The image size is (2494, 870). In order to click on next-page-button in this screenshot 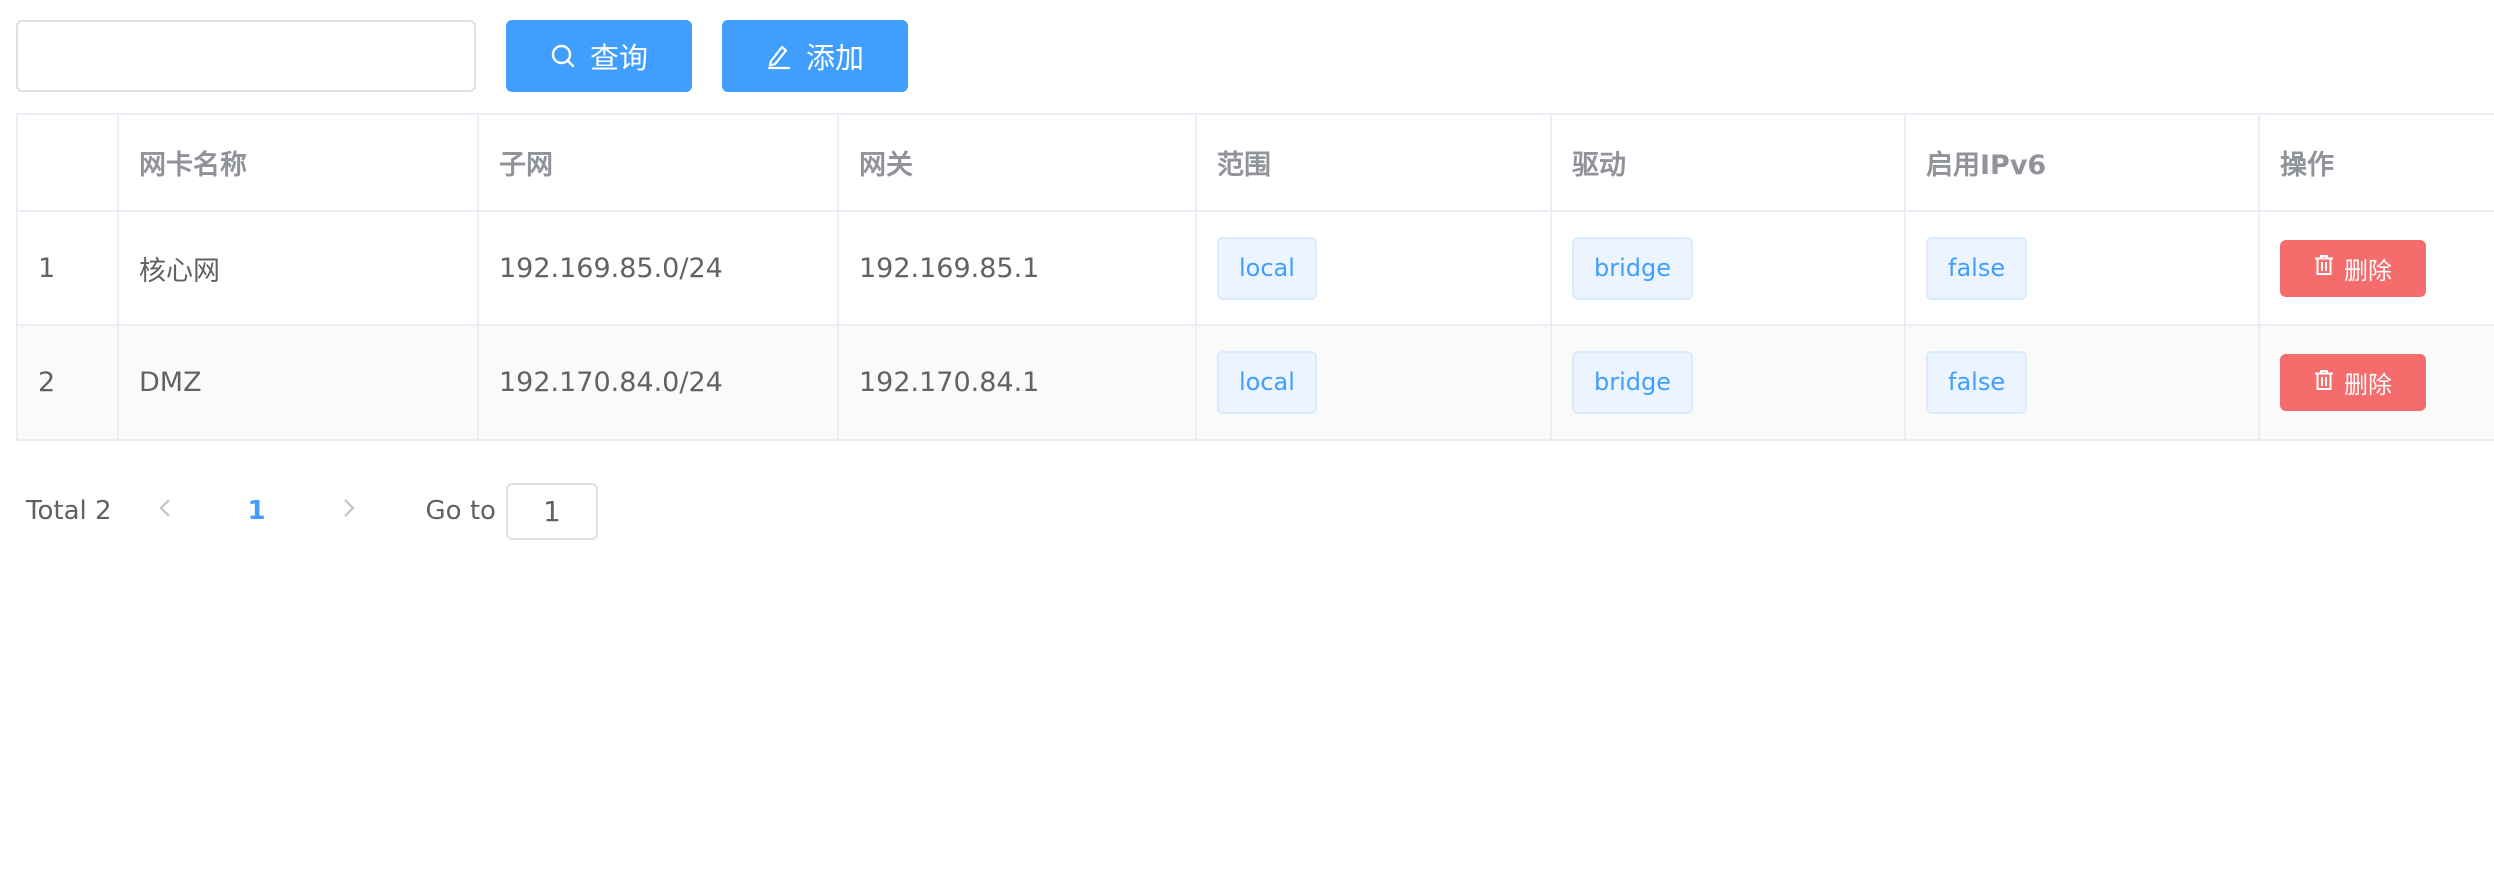, I will do `click(349, 511)`.